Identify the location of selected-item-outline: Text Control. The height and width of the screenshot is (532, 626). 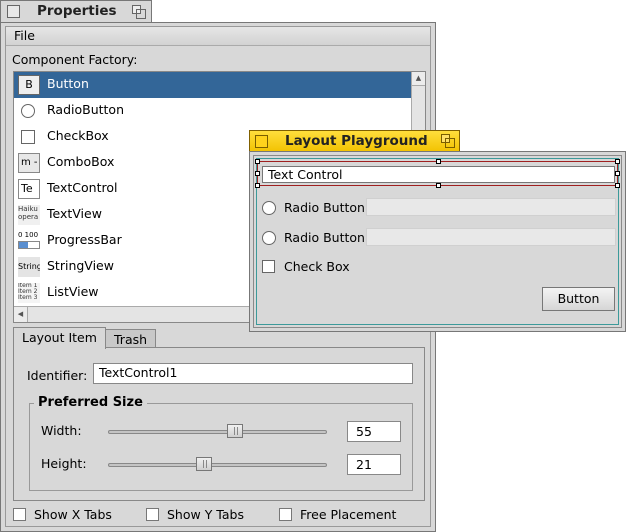
(437, 173).